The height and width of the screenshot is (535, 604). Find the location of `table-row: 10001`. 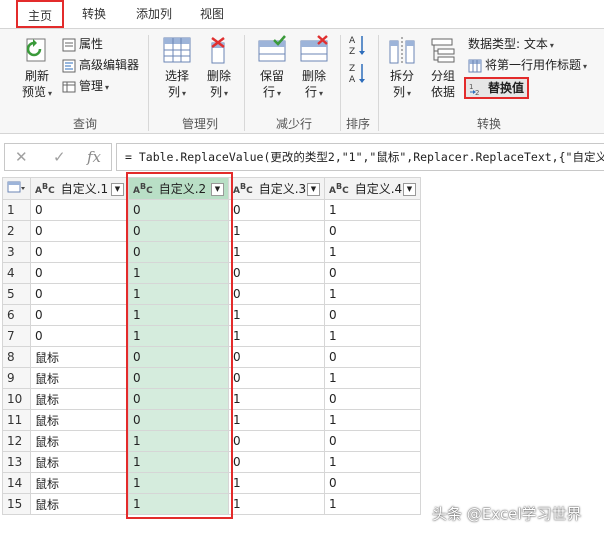

table-row: 10001 is located at coordinates (211, 210).